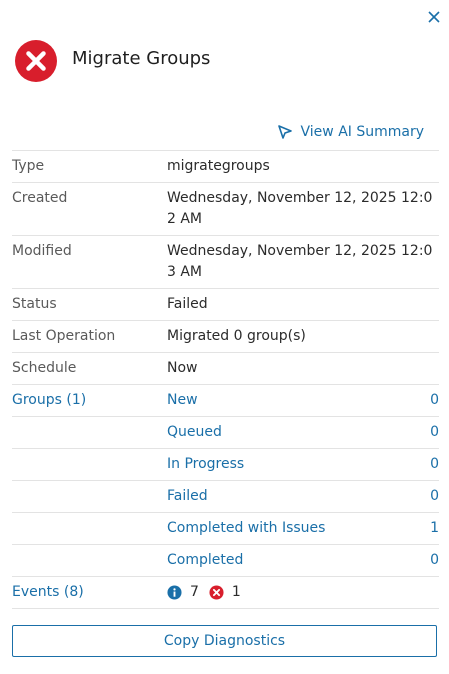  Describe the element at coordinates (42, 251) in the screenshot. I see `modified-label: Modified` at that location.